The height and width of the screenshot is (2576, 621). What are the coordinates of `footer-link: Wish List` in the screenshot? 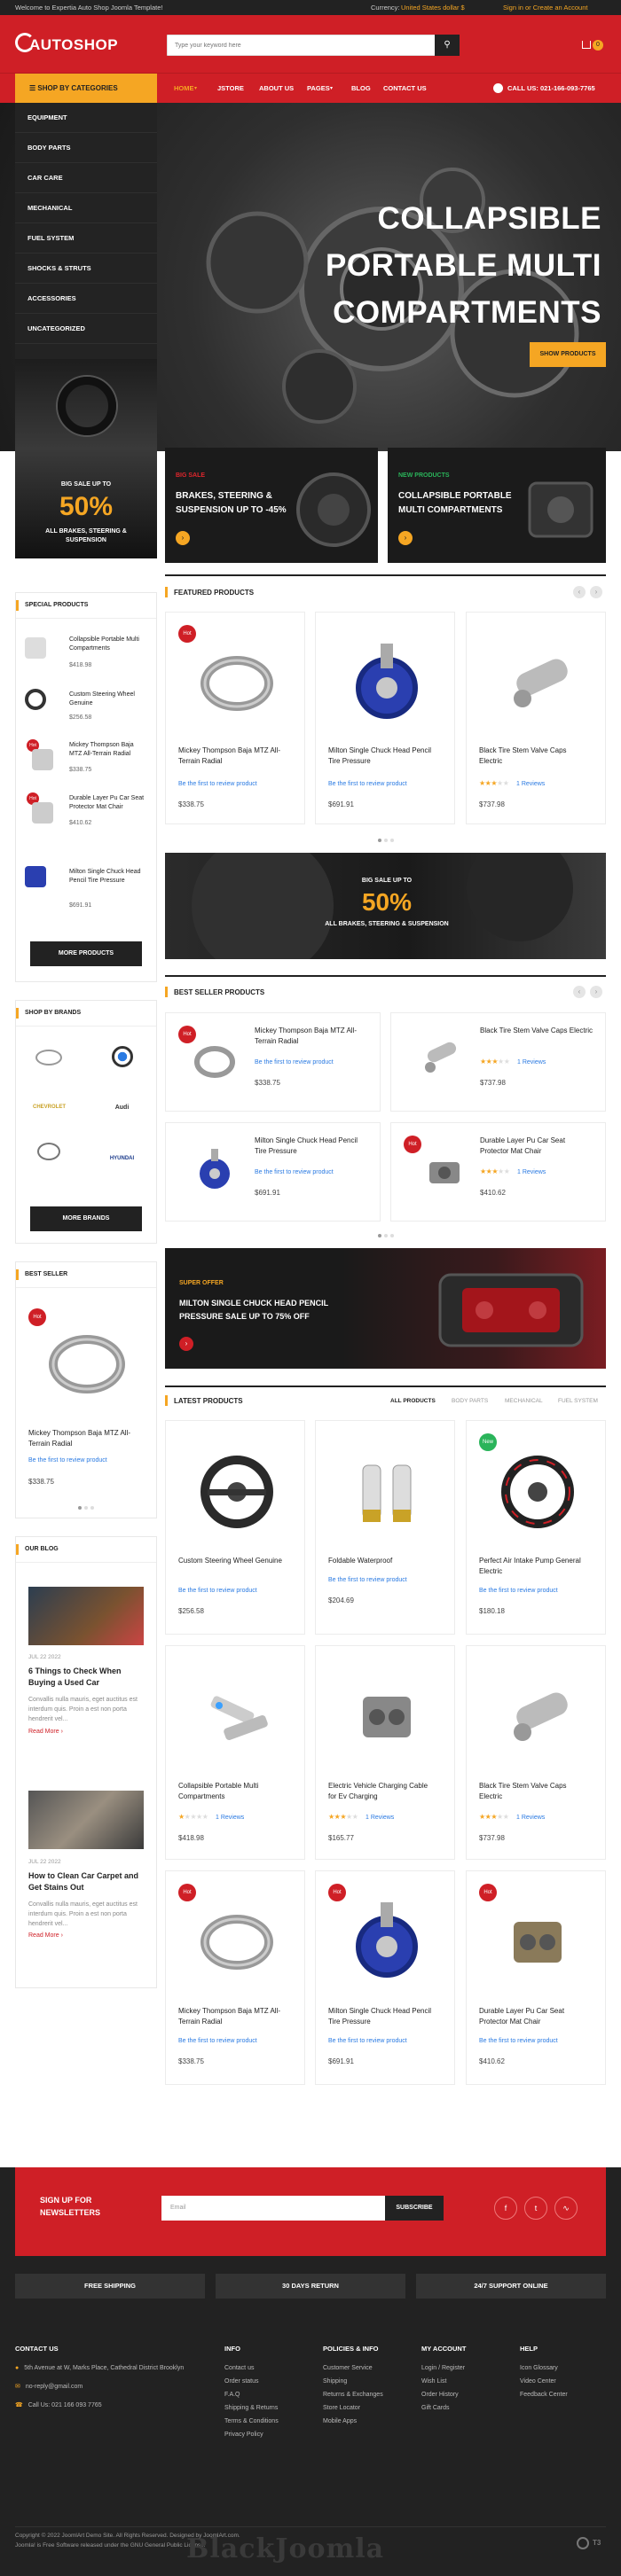 It's located at (465, 2381).